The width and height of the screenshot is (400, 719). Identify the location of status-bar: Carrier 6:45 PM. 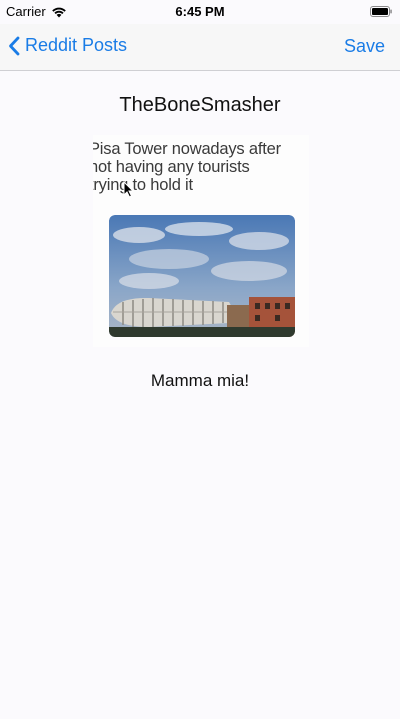
(200, 12).